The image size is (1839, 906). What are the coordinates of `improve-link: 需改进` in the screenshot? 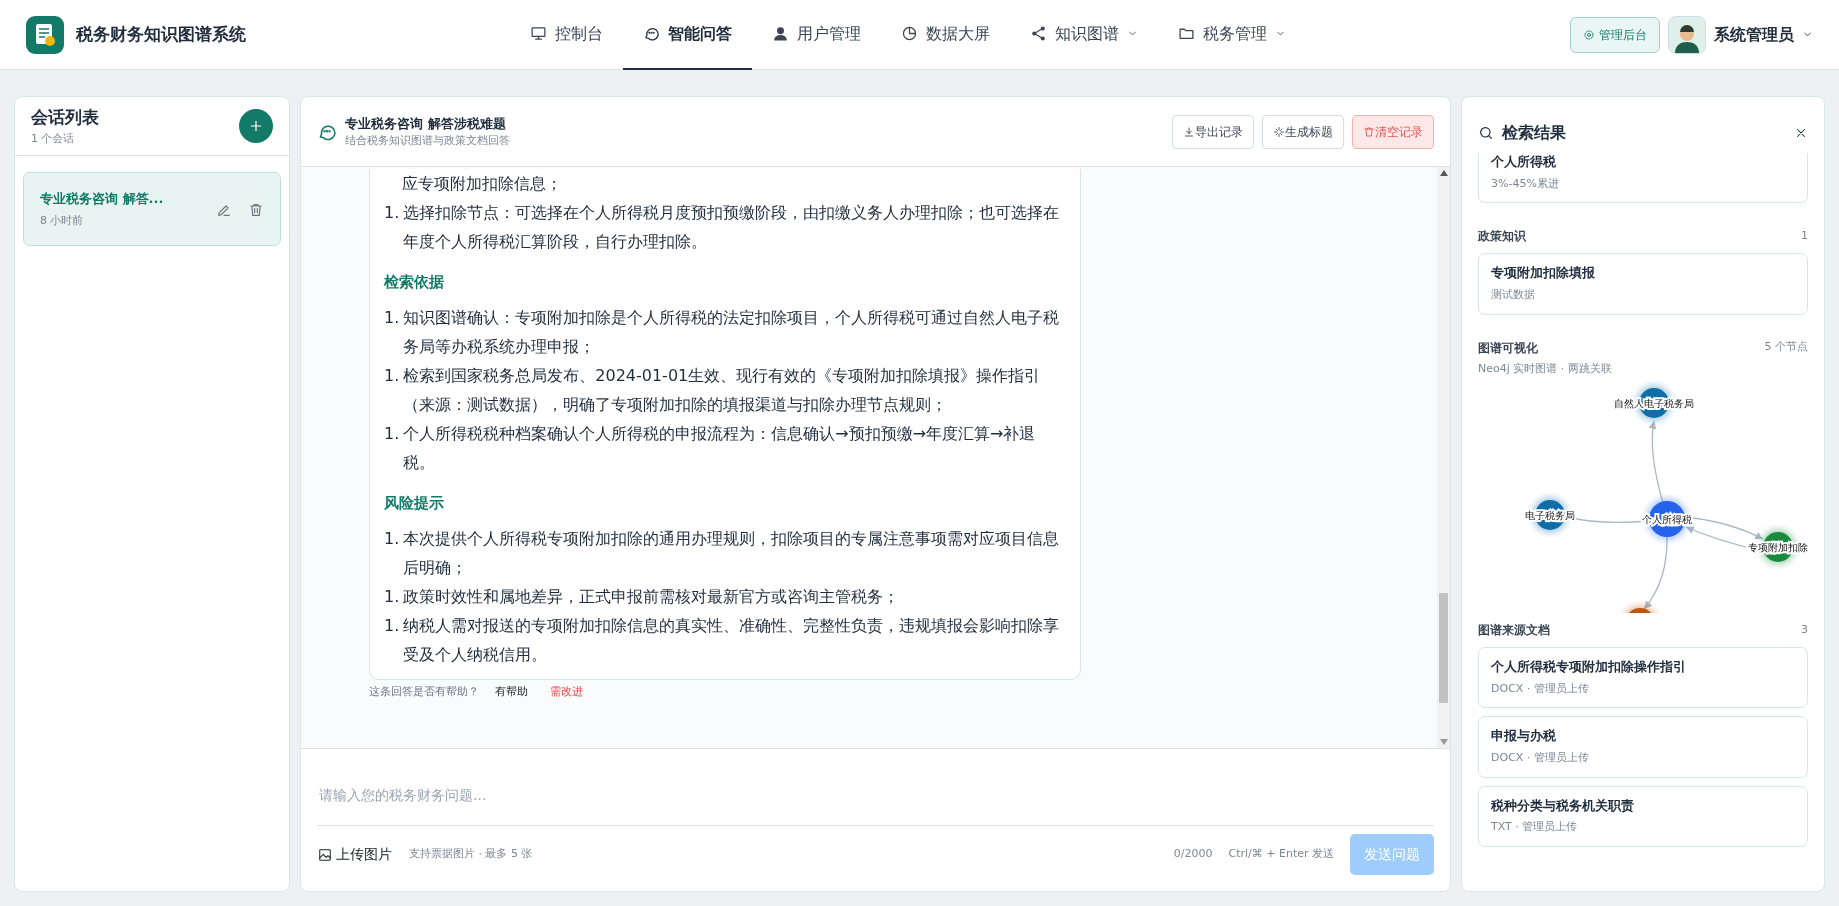 It's located at (566, 692).